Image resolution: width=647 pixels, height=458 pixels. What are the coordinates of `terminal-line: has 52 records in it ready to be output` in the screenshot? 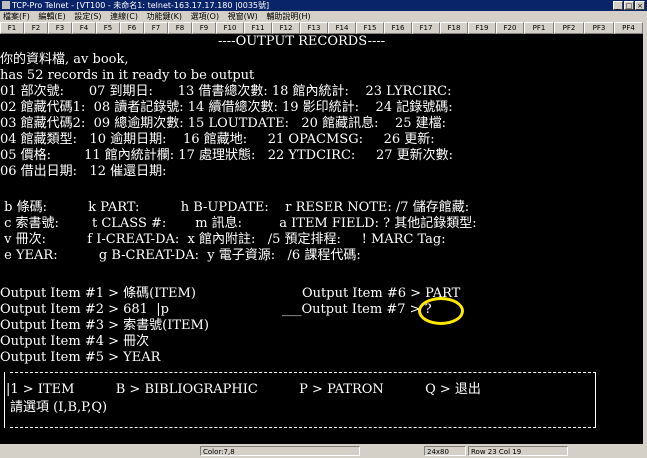 It's located at (127, 75).